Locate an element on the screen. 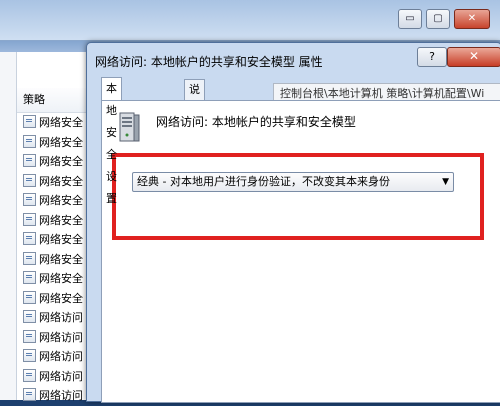  dialog-close-button: ✕ is located at coordinates (473, 57).